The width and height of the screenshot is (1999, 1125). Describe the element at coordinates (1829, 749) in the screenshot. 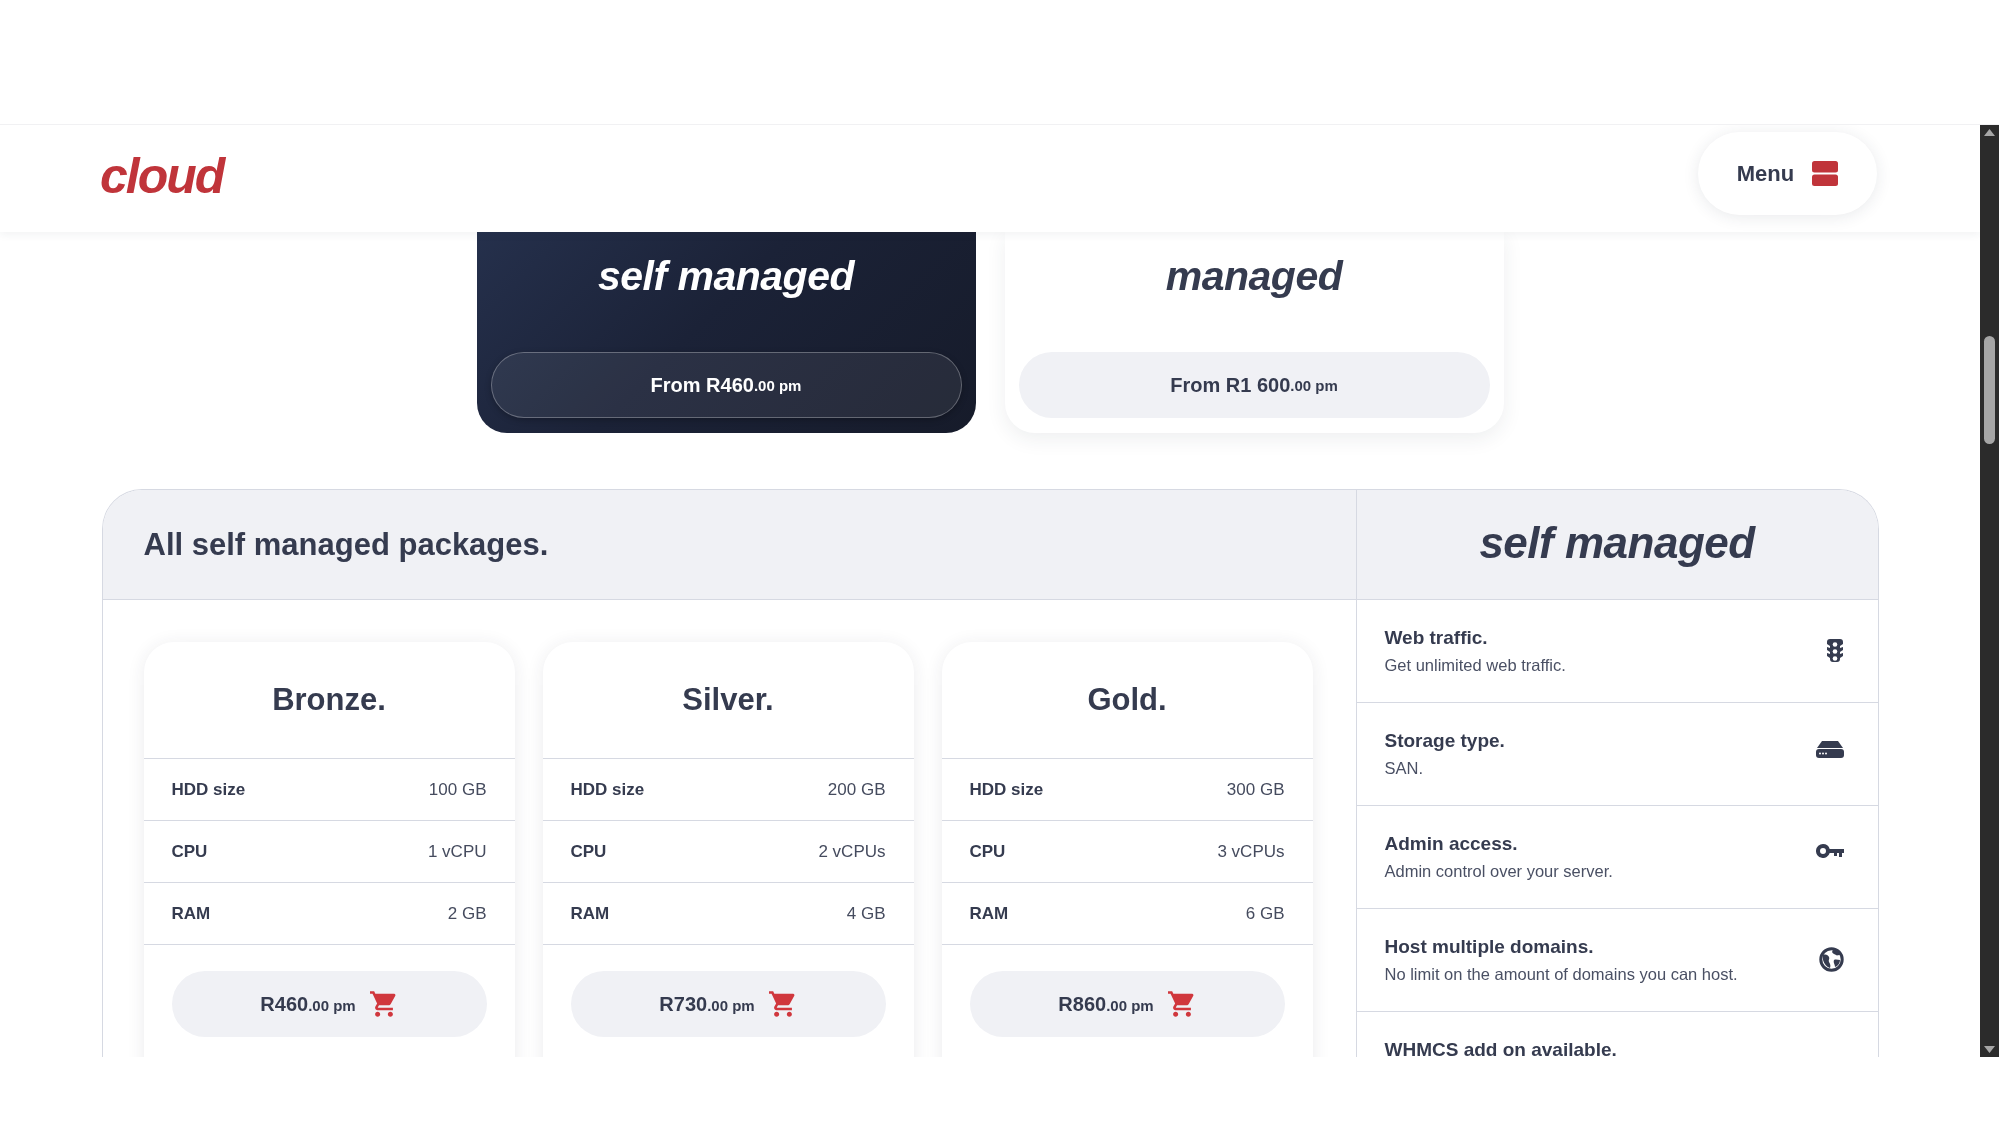

I see `hard-drive-icon` at that location.